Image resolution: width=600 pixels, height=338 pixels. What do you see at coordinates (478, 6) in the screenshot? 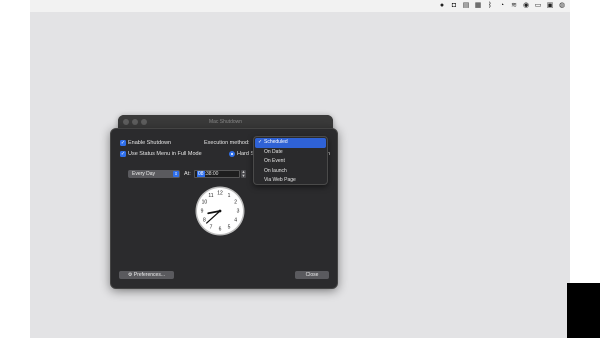
I see `calculator-icon: ▦` at bounding box center [478, 6].